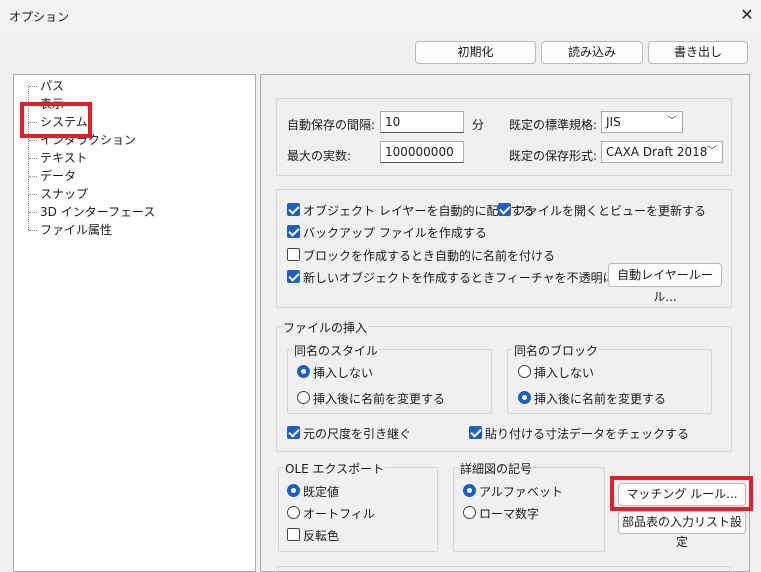  Describe the element at coordinates (698, 52) in the screenshot. I see `export-button: 書き出し` at that location.